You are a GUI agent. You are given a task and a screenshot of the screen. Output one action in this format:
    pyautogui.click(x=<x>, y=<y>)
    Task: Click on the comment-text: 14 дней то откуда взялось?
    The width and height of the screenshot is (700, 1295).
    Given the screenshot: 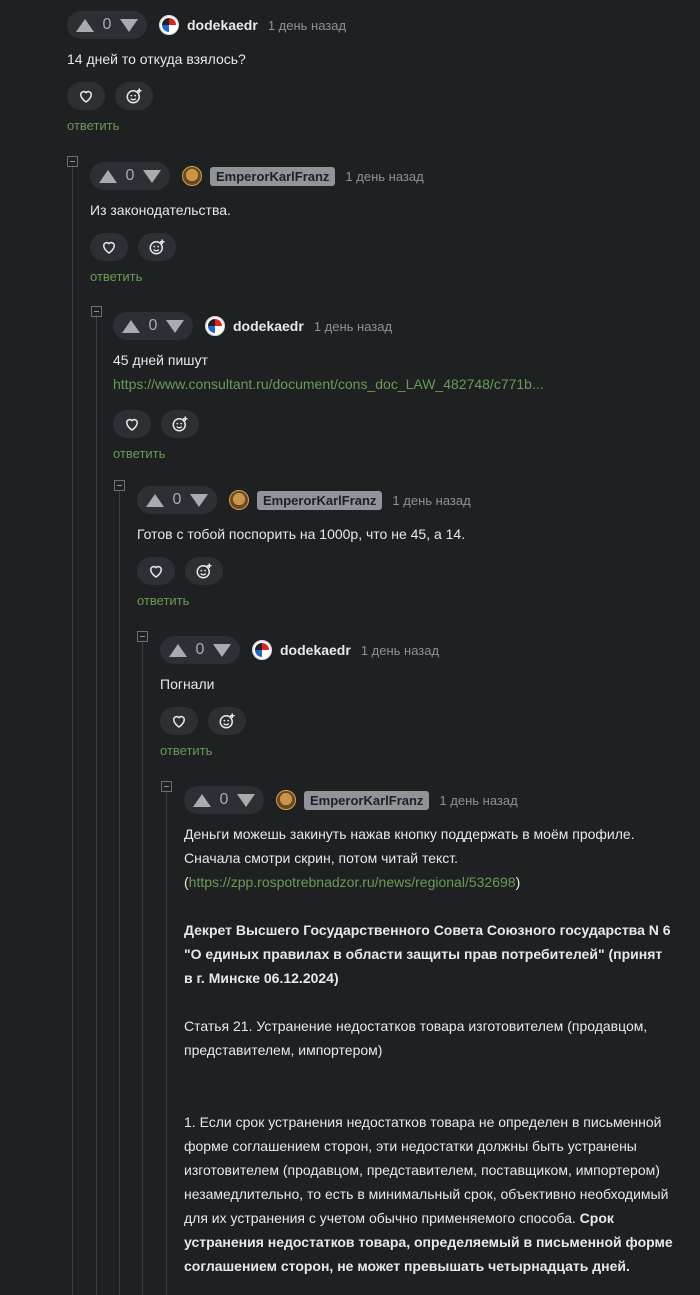 What is the action you would take?
    pyautogui.click(x=156, y=59)
    